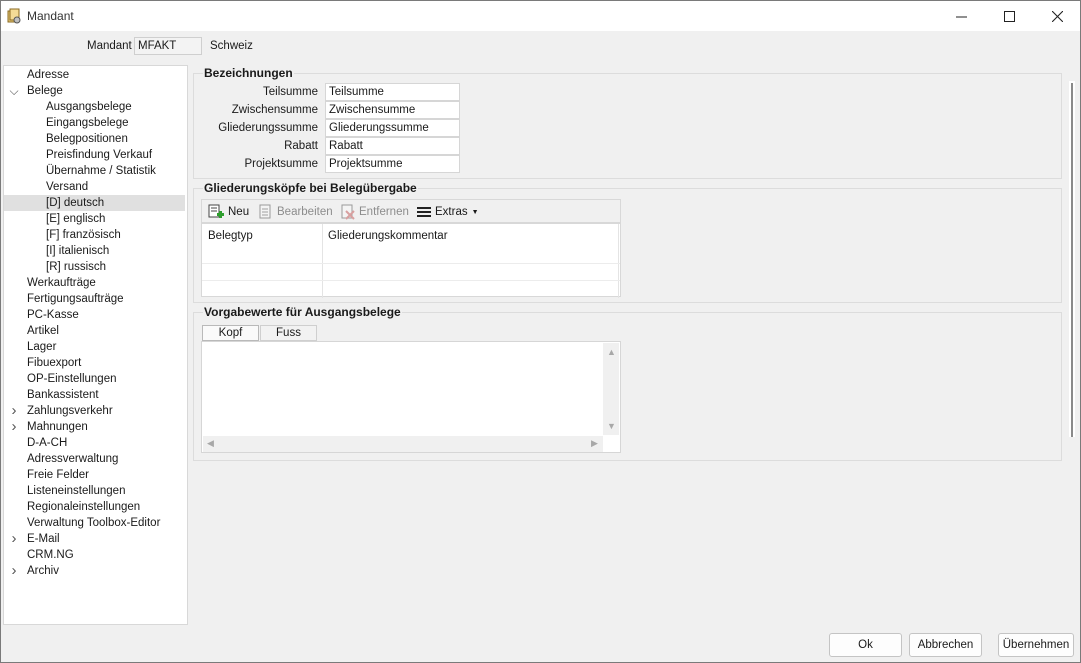 The image size is (1081, 663). I want to click on scroll-down-icon: ▼, so click(611, 426).